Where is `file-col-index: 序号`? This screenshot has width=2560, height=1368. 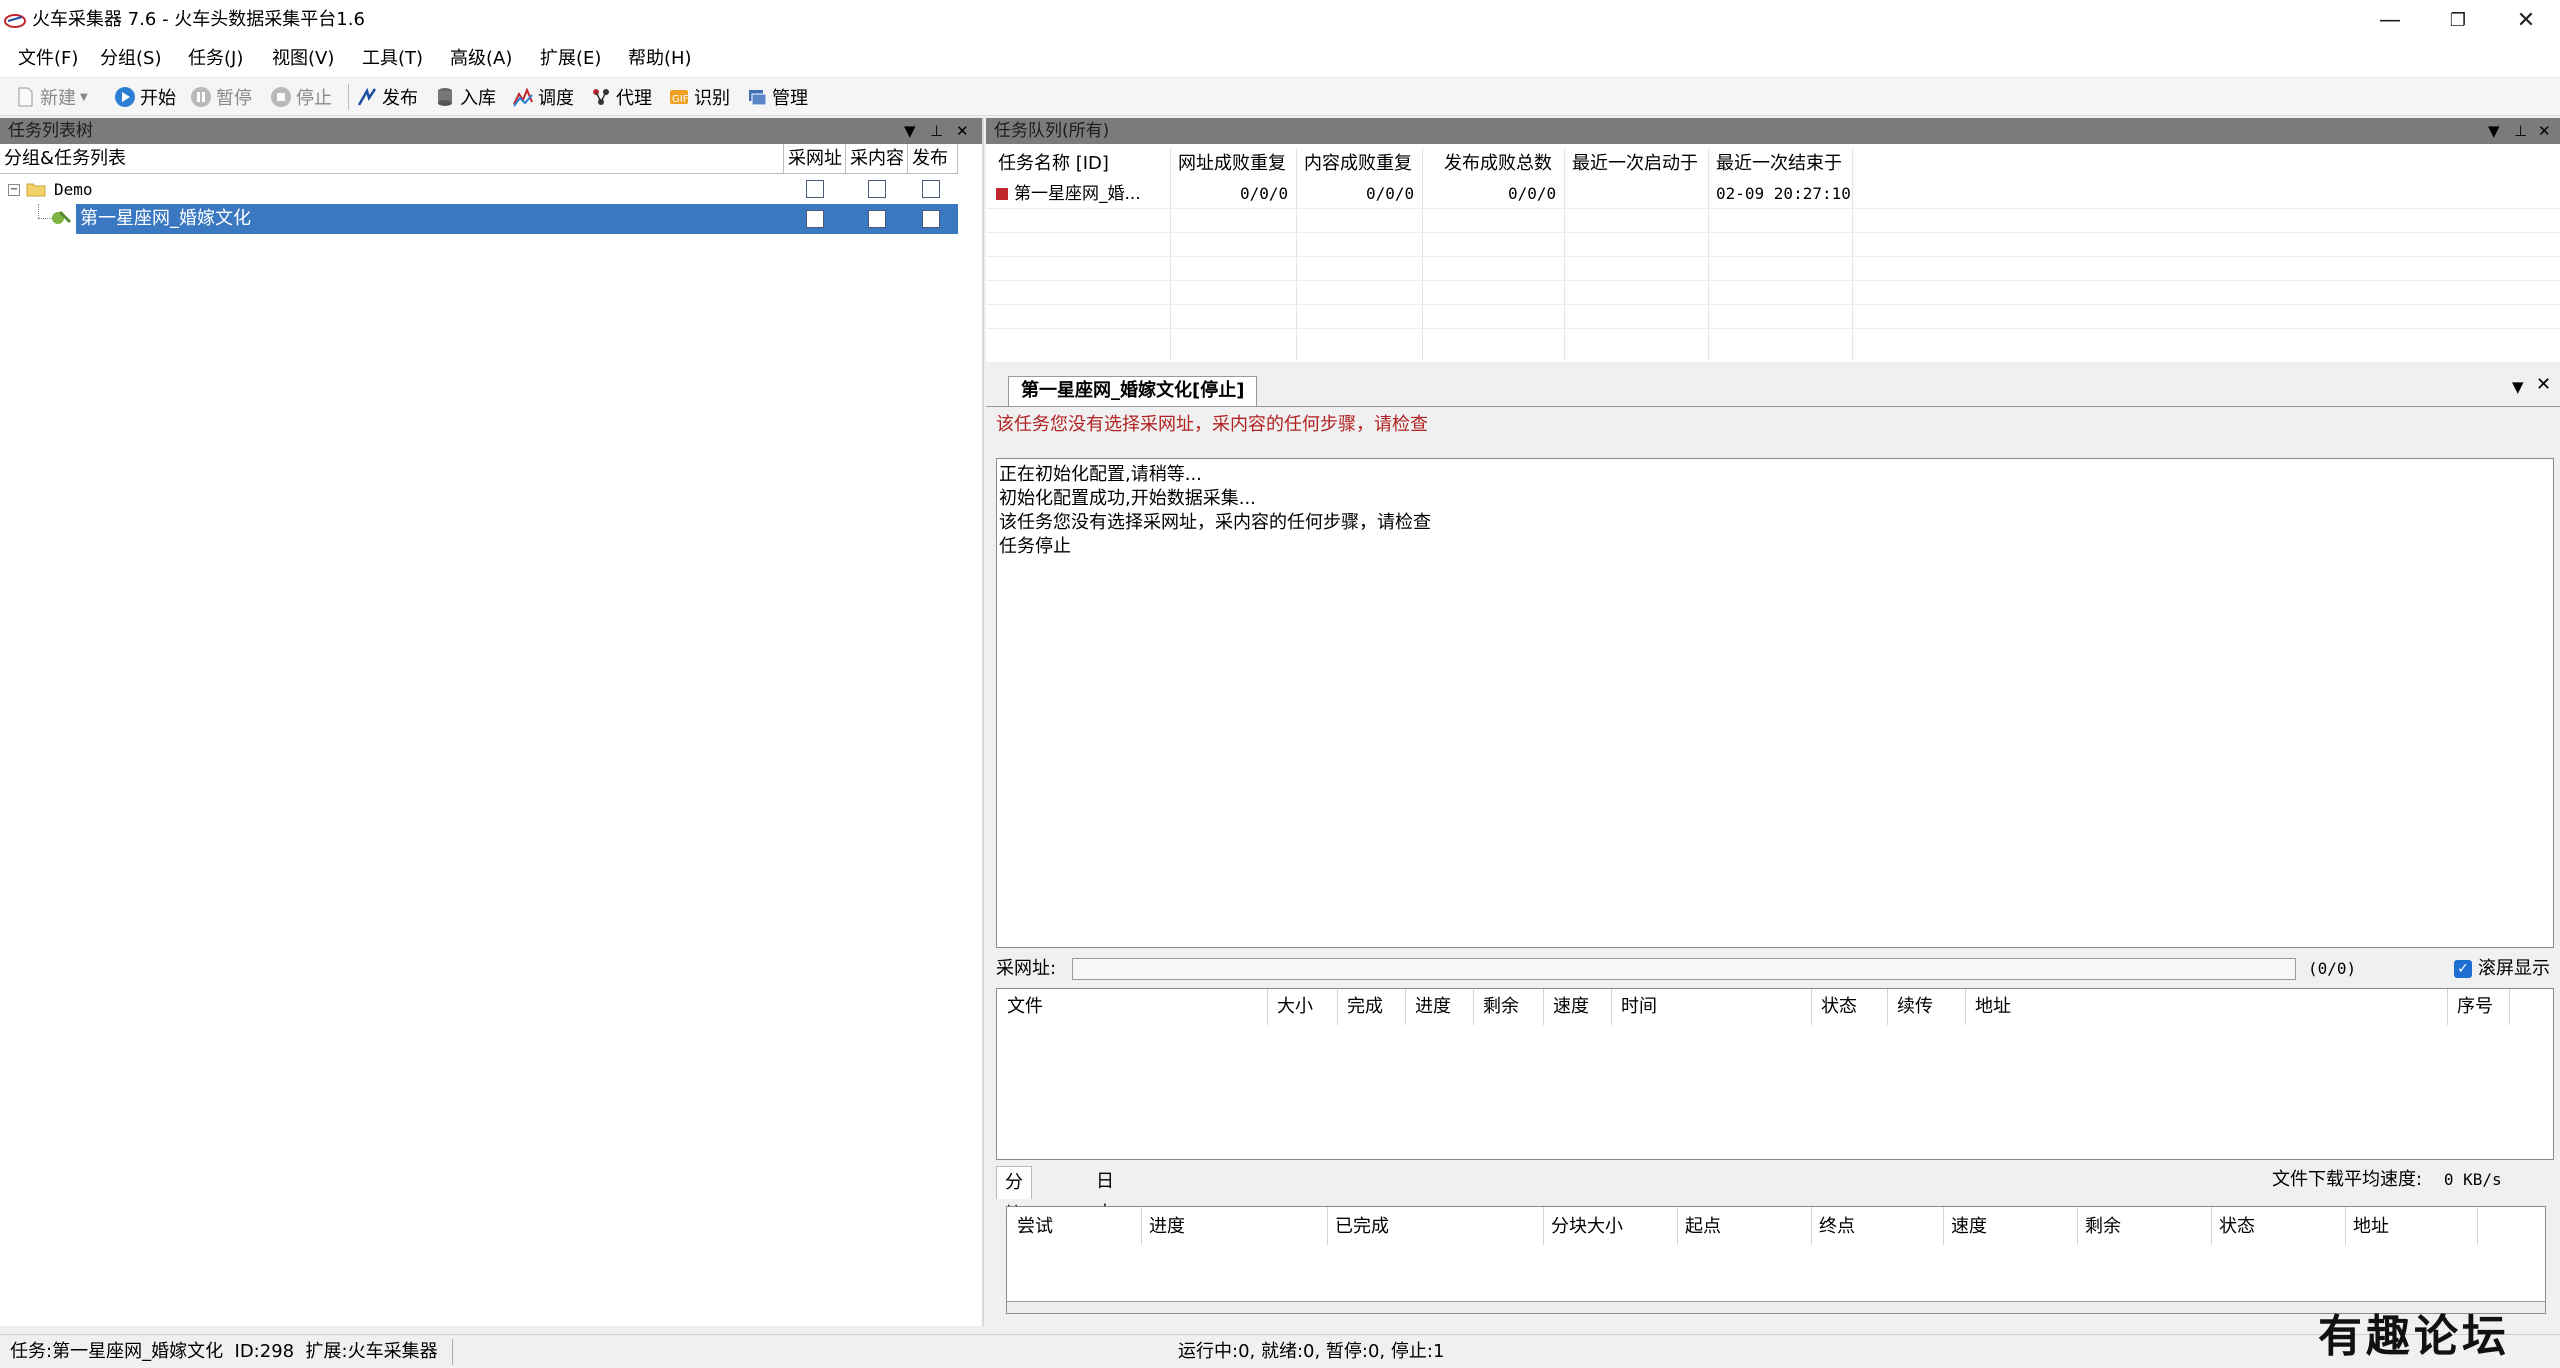
file-col-index: 序号 is located at coordinates (2475, 1007).